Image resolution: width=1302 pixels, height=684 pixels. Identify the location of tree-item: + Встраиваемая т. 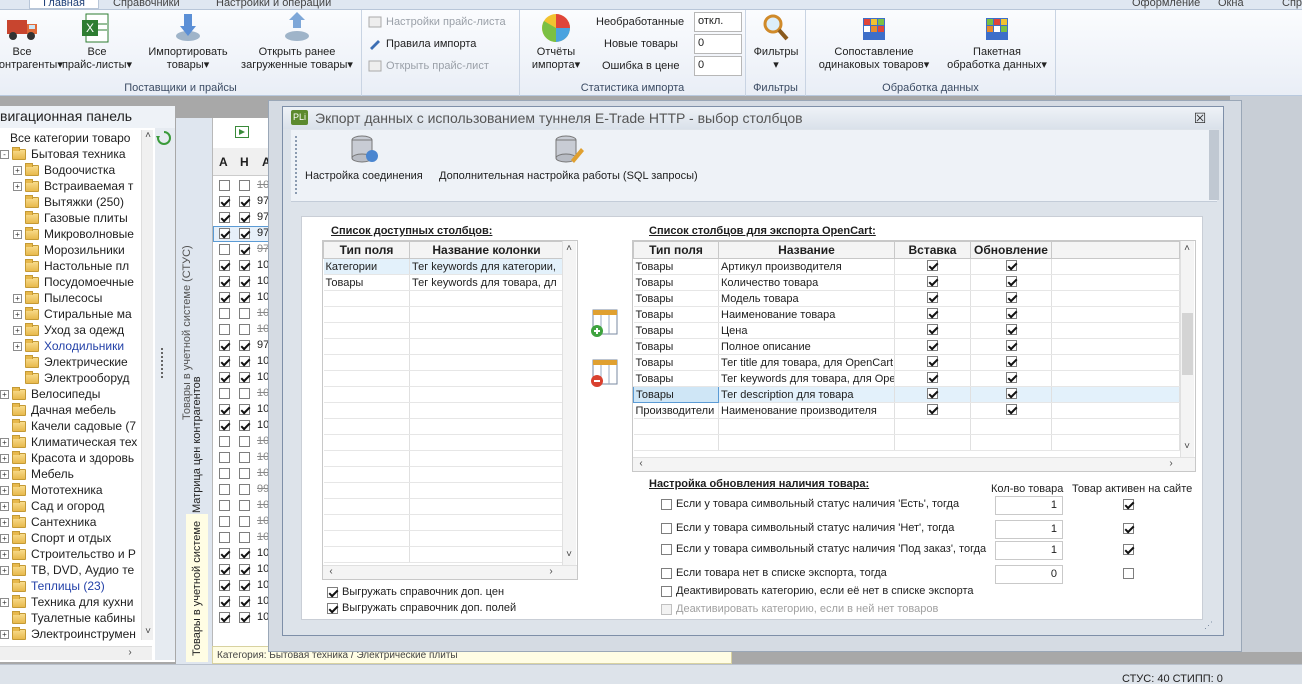
(73, 186).